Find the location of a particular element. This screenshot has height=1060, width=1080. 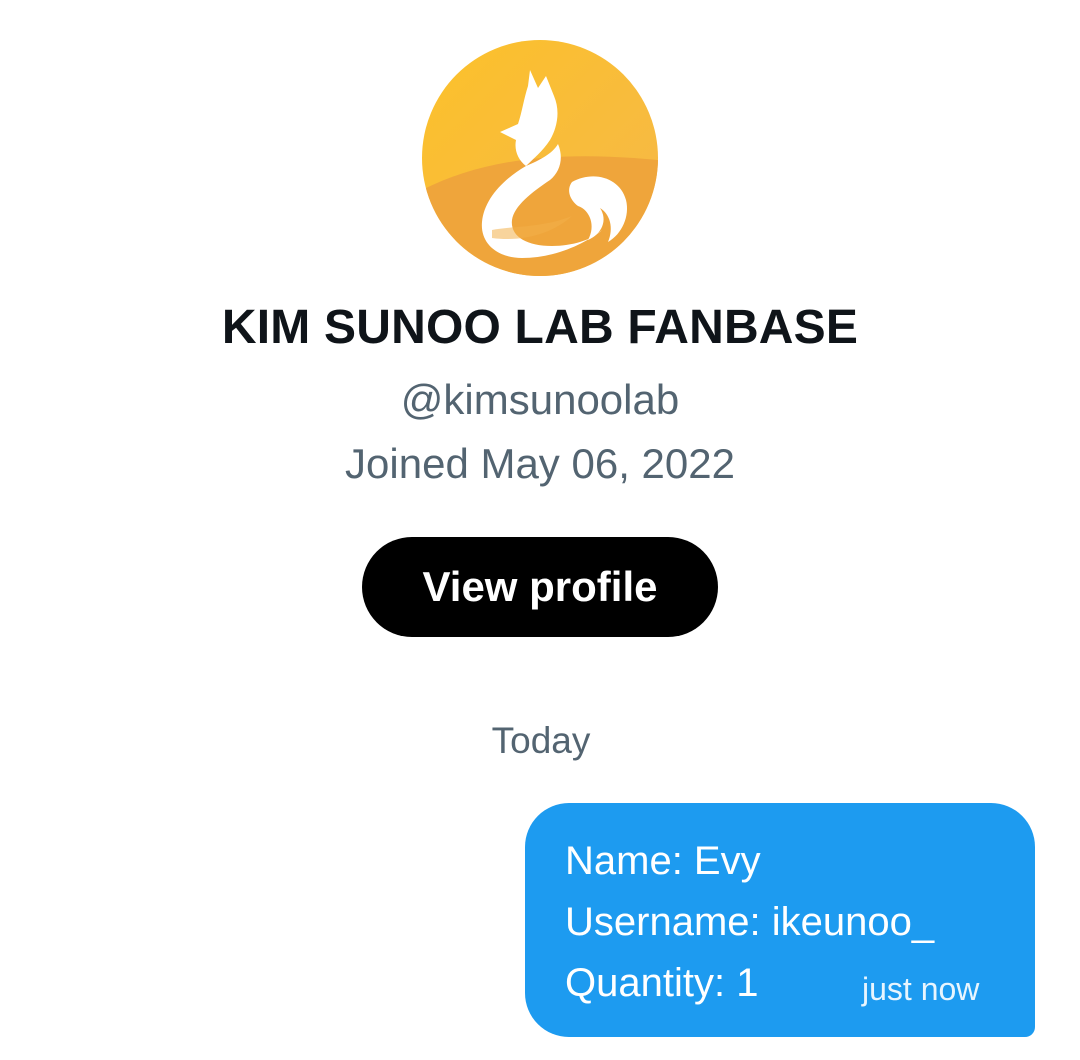

avatar is located at coordinates (540, 158).